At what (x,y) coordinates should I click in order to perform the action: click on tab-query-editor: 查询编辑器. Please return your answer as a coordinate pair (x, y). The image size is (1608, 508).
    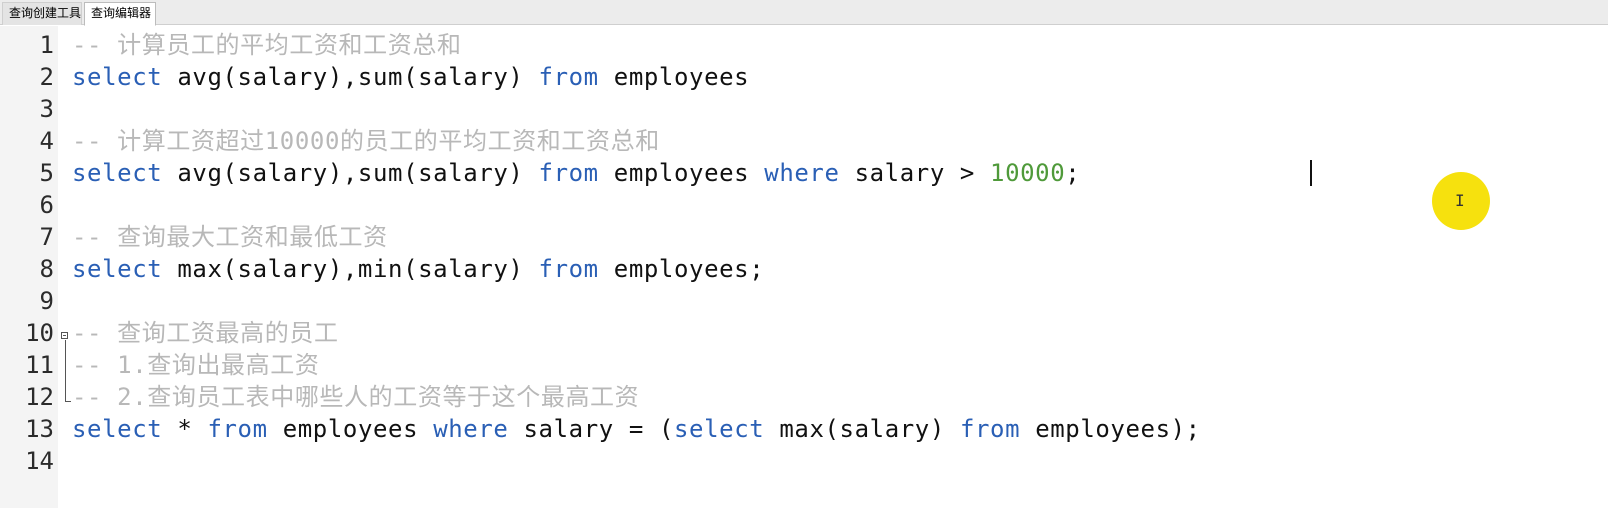
    Looking at the image, I should click on (120, 14).